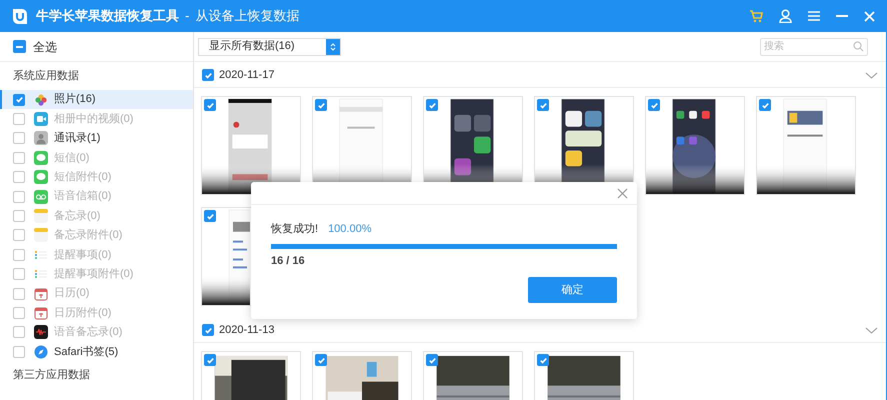  What do you see at coordinates (77, 216) in the screenshot?
I see `item-label: 备忘录(0)` at bounding box center [77, 216].